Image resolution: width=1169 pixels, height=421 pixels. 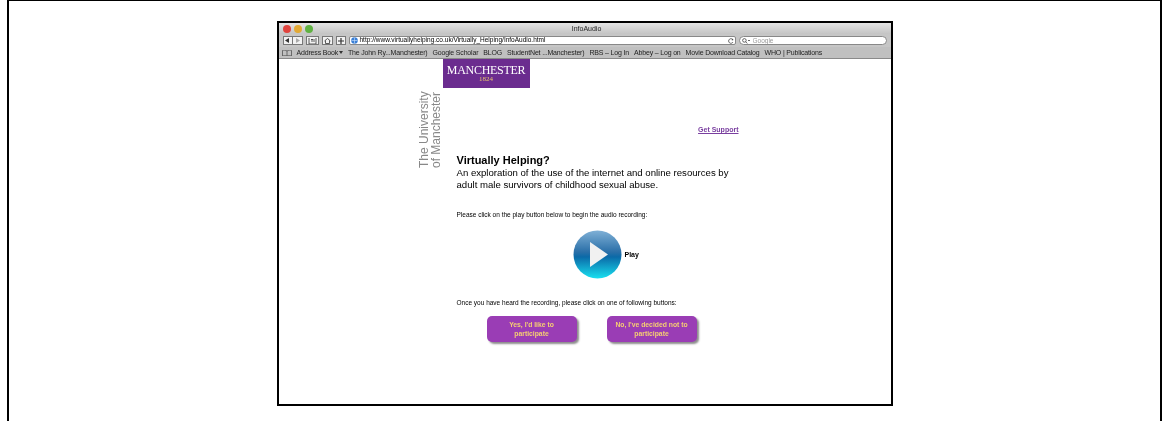 I want to click on intro-paragraph: An exploration of the use of the internet and online resources by adult male survivors of childhood sexual abuse., so click(x=593, y=179).